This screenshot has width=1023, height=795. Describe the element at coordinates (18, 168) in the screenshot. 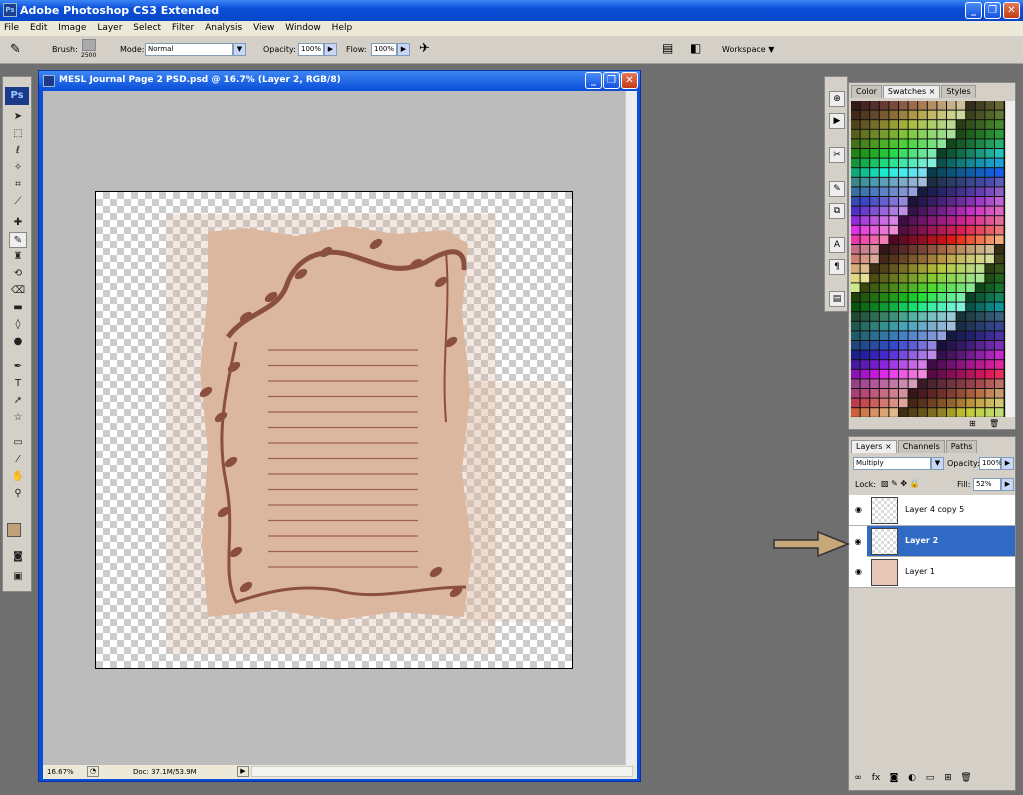

I see `magic-wand-icon: ✧` at that location.